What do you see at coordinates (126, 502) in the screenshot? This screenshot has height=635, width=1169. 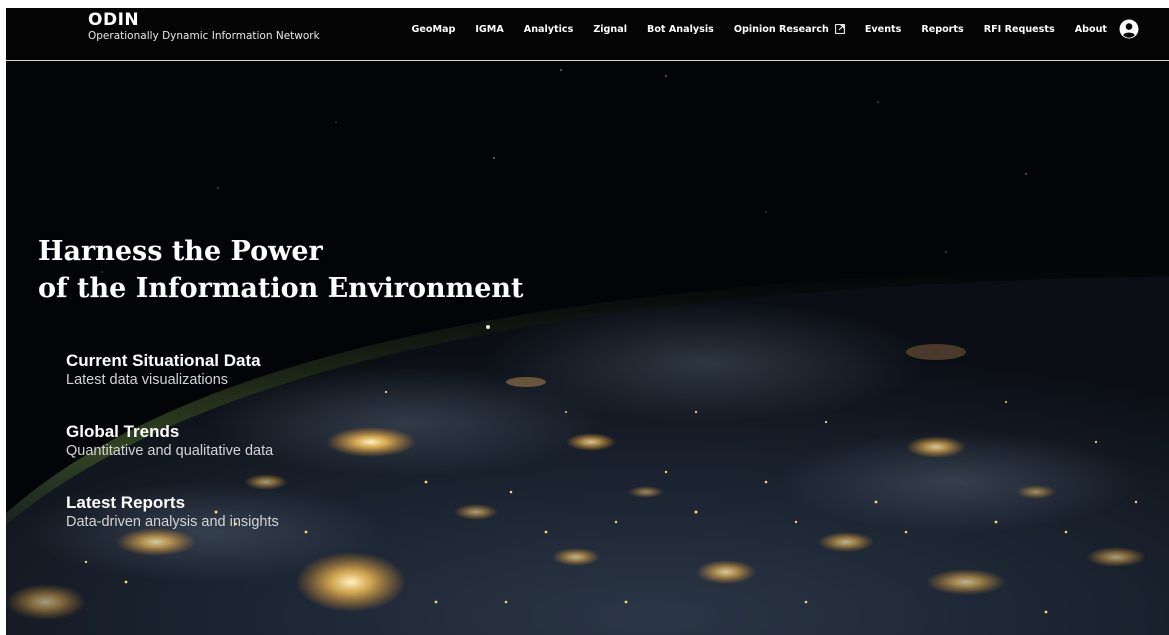 I see `feature-title: Latest Reports` at bounding box center [126, 502].